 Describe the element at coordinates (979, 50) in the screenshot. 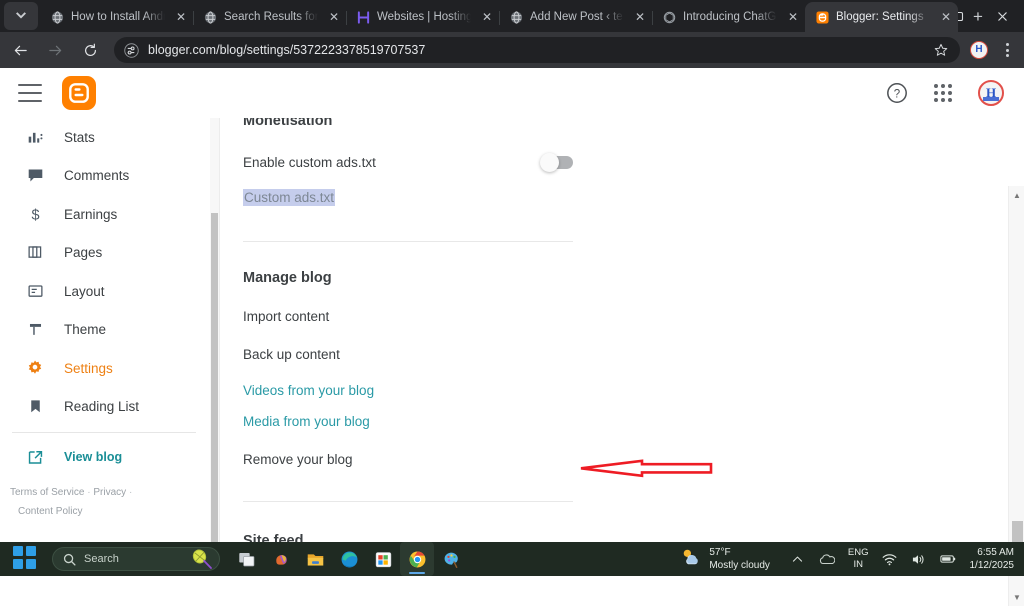

I see `profile-avatar: H` at that location.